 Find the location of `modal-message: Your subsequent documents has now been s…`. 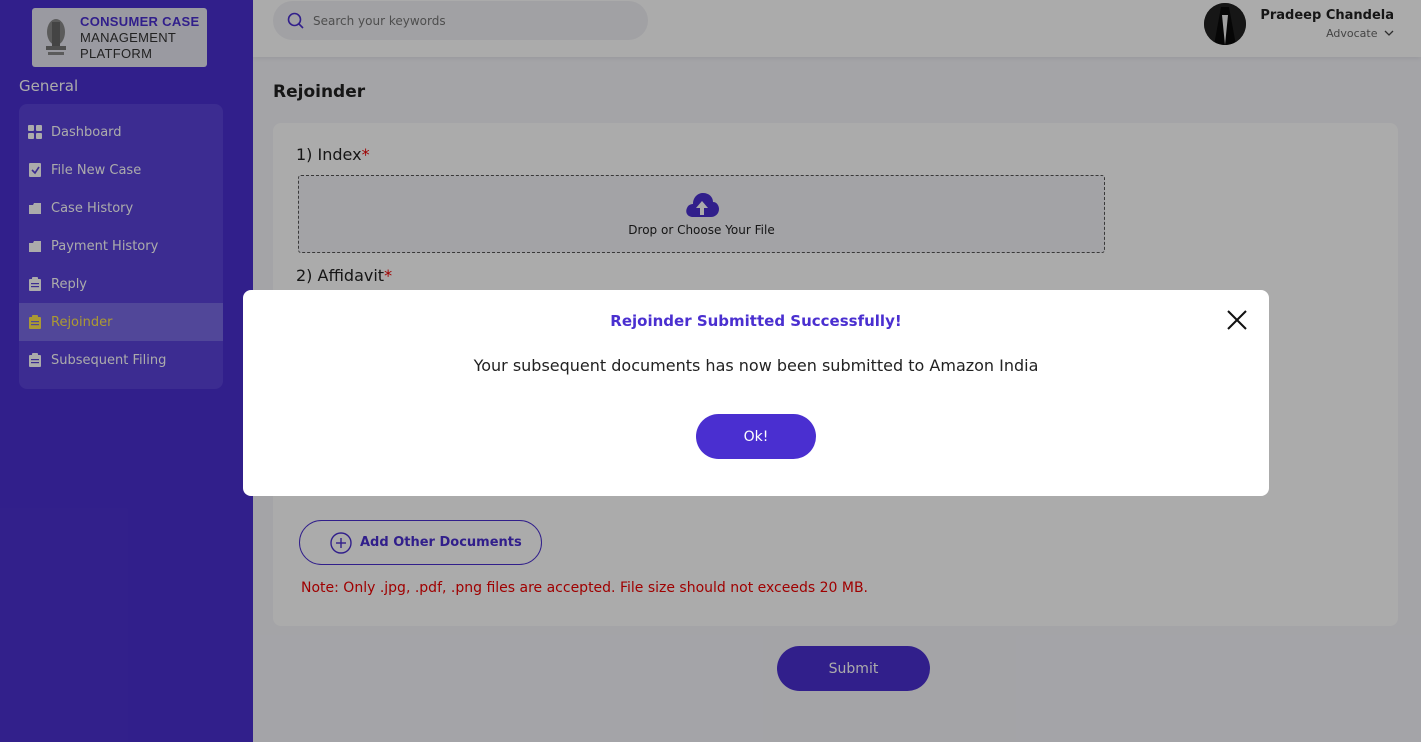

modal-message: Your subsequent documents has now been s… is located at coordinates (756, 365).